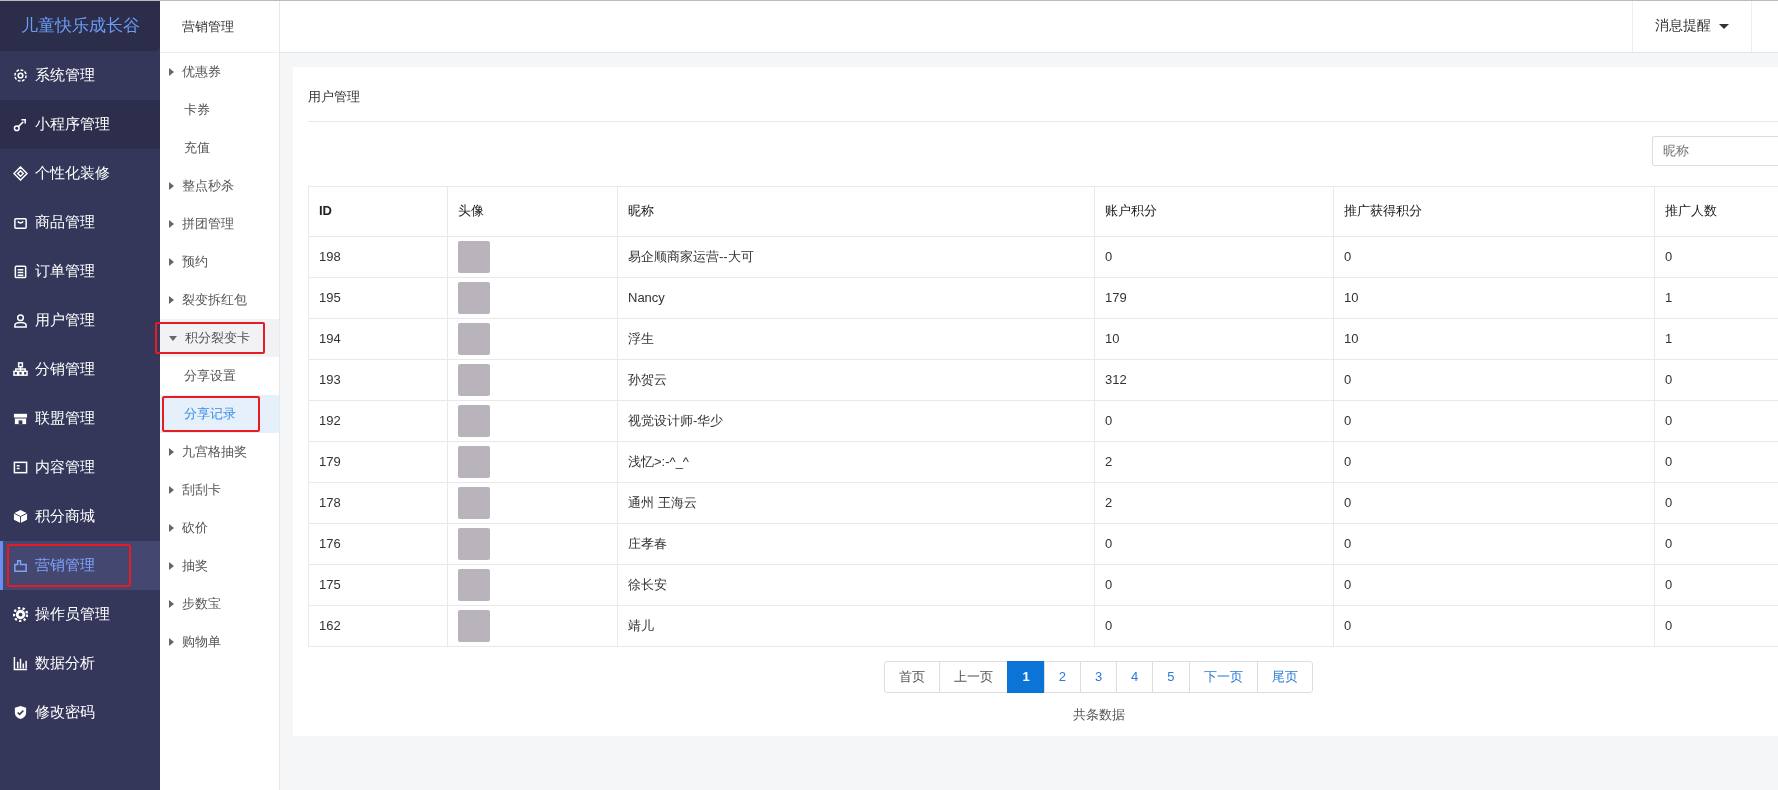  Describe the element at coordinates (378, 461) in the screenshot. I see `table-cell: 179` at that location.